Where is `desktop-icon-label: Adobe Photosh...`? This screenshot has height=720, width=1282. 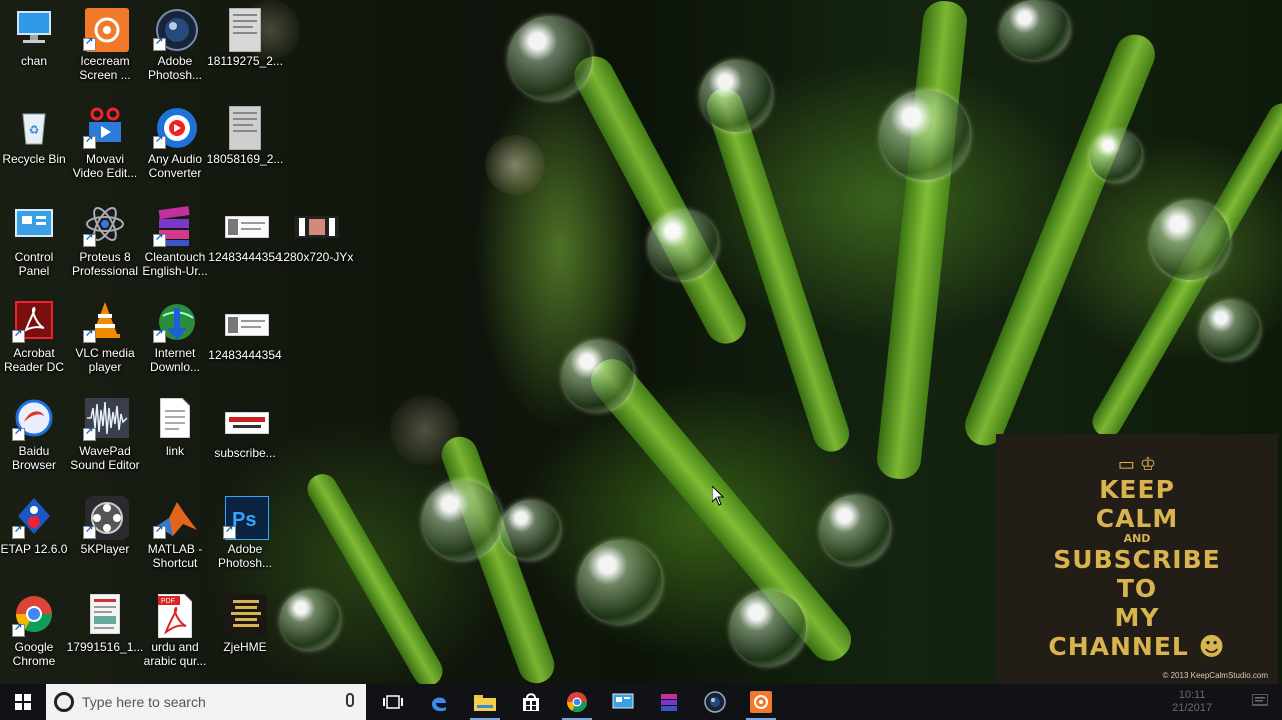
desktop-icon-label: Adobe Photosh... is located at coordinates (175, 68).